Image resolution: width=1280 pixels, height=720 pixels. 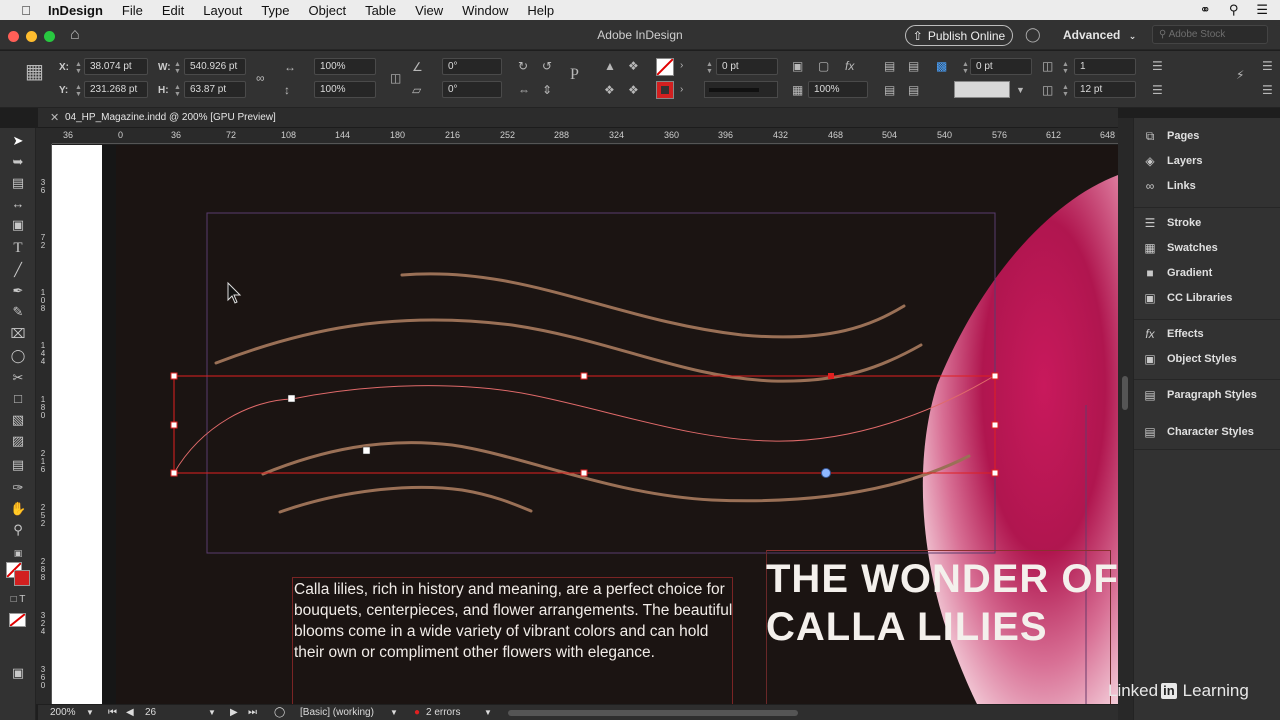 I want to click on direct-selection-tool-icon: ➥, so click(x=18, y=162).